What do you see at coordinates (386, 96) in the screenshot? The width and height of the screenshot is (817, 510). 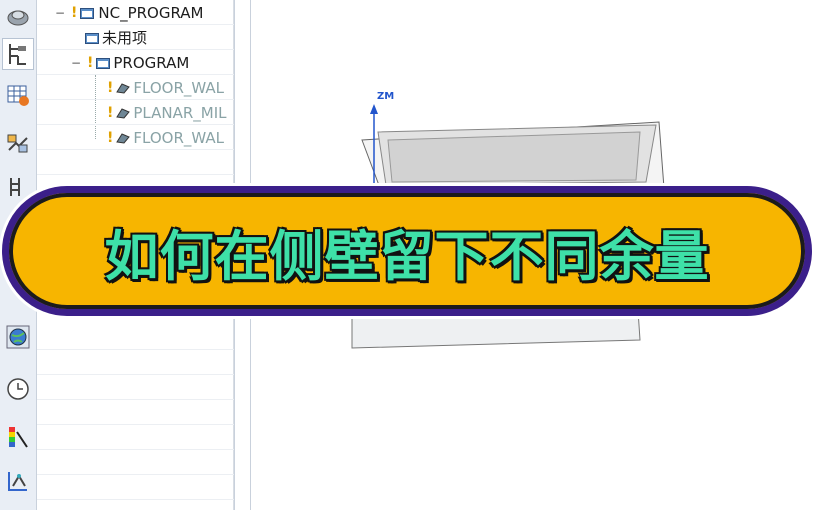 I see `zm-axis-label: ZM` at bounding box center [386, 96].